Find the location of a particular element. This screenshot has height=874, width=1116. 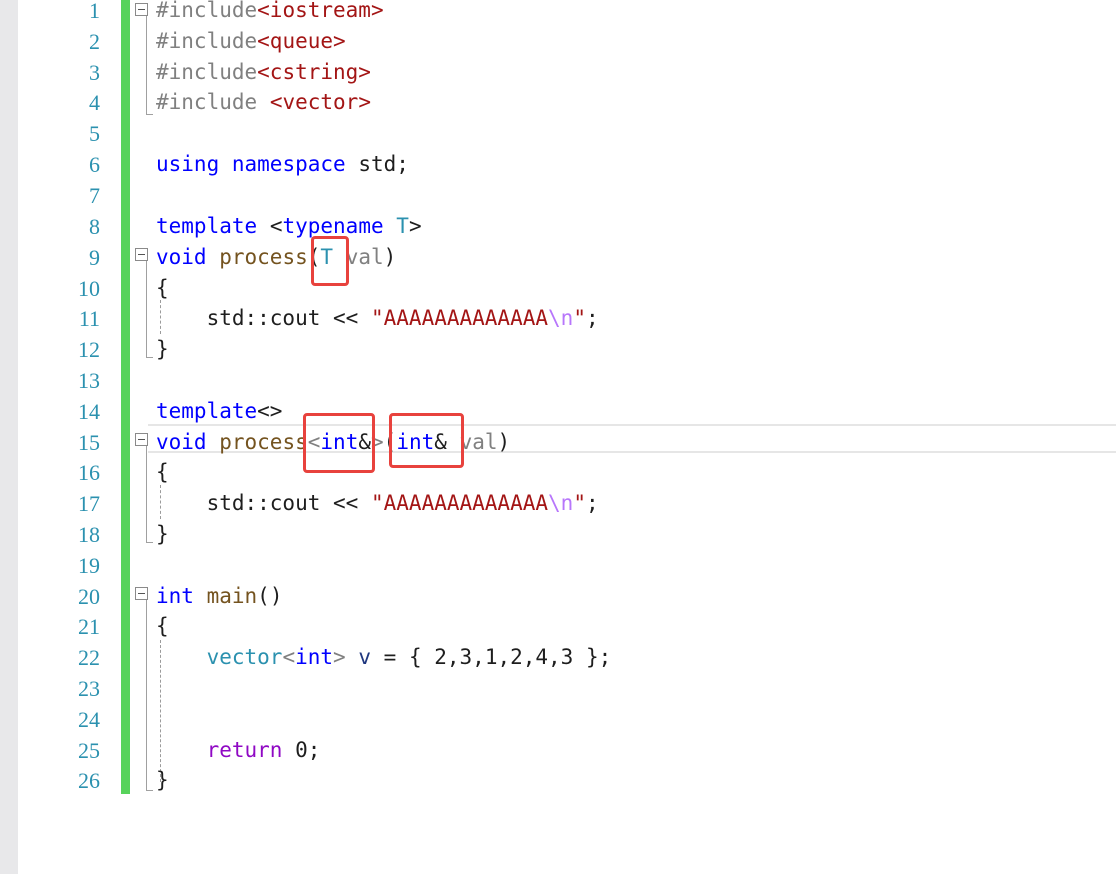

code-line: template<> is located at coordinates (219, 411).